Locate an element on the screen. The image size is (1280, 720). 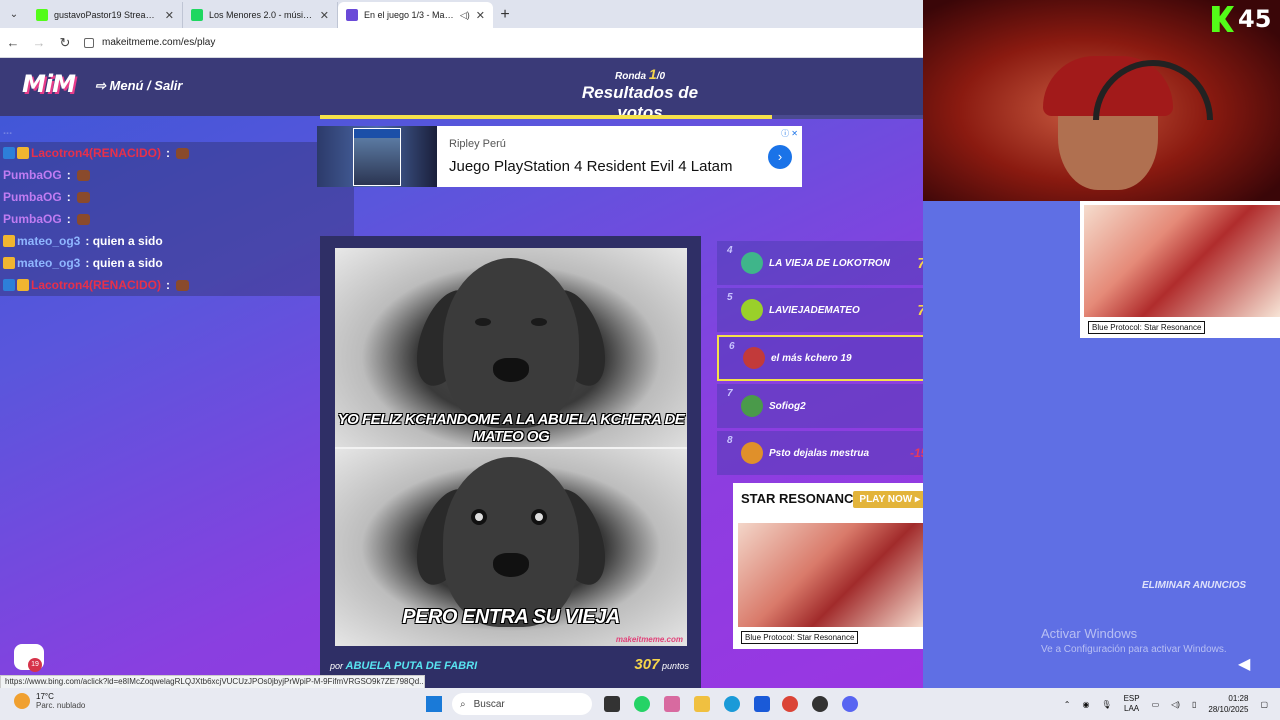
file-explorer-icon is located at coordinates (702, 704).